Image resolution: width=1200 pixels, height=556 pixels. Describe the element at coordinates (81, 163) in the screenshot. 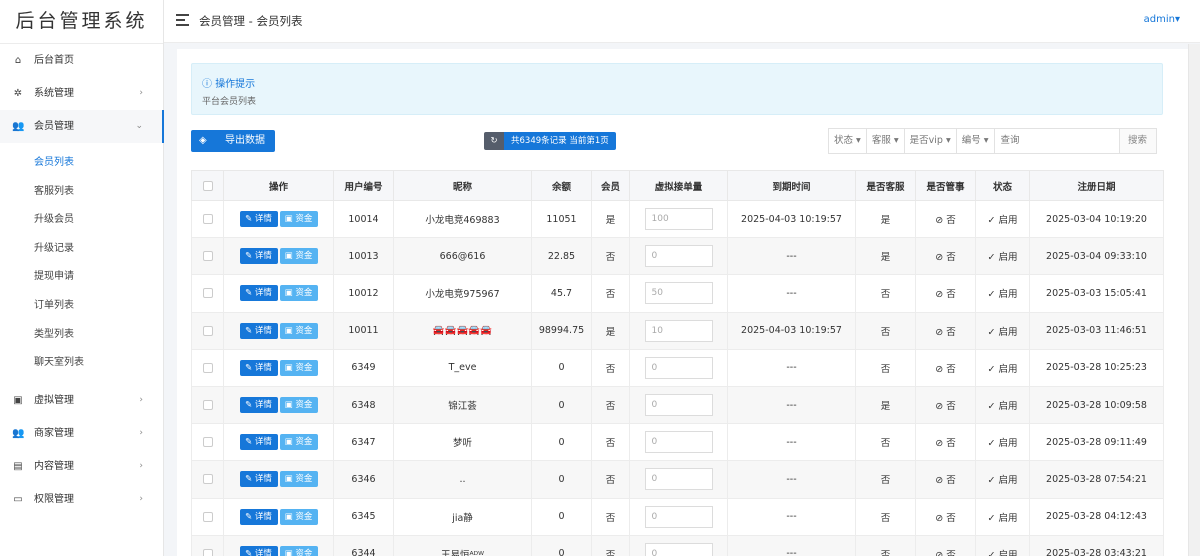

I see `sidebar-subitem-member-list: 会员列表` at that location.